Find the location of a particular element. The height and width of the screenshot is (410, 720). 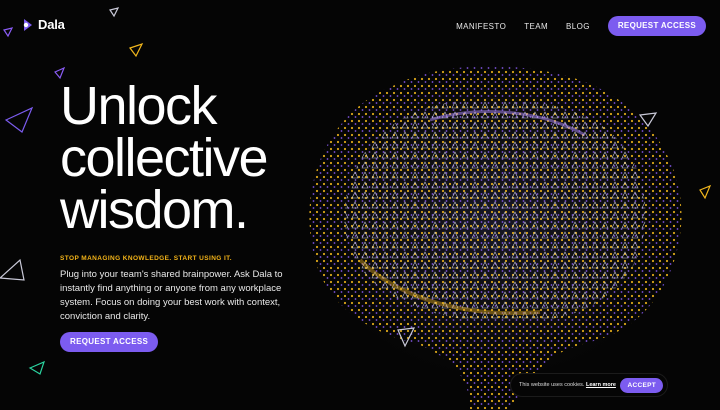

hero-title-line-2: collective is located at coordinates (164, 158).